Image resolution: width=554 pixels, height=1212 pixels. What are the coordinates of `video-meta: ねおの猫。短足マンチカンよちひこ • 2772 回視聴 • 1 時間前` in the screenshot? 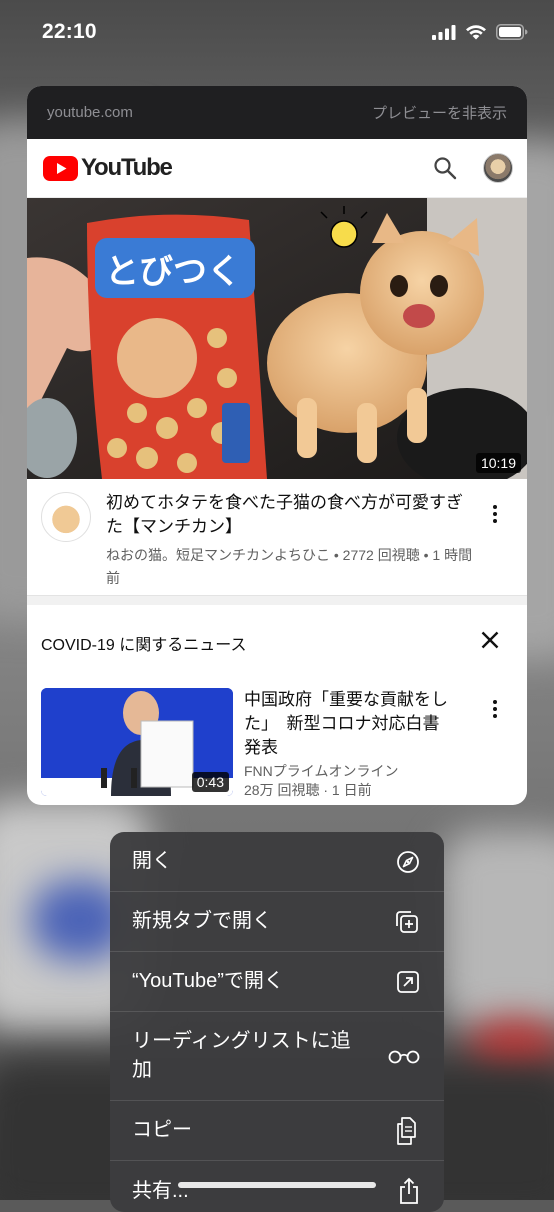 It's located at (289, 566).